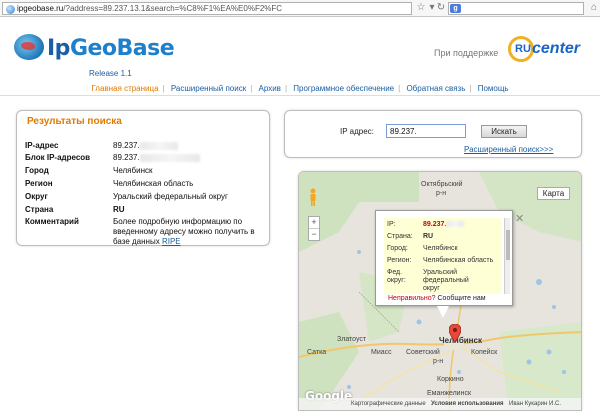 The image size is (600, 411). What do you see at coordinates (352, 339) in the screenshot?
I see `city-label: Златоуст` at bounding box center [352, 339].